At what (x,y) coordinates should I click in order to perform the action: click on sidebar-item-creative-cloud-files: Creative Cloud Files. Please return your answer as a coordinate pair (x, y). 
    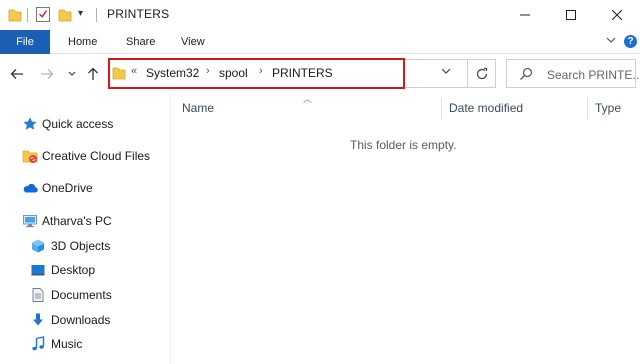
    Looking at the image, I should click on (85, 156).